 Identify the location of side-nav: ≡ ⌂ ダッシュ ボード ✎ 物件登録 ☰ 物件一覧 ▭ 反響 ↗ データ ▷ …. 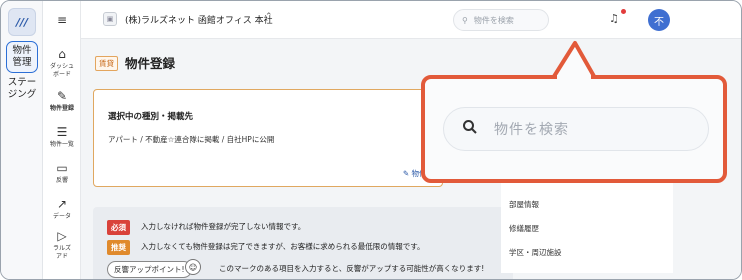
(62, 140).